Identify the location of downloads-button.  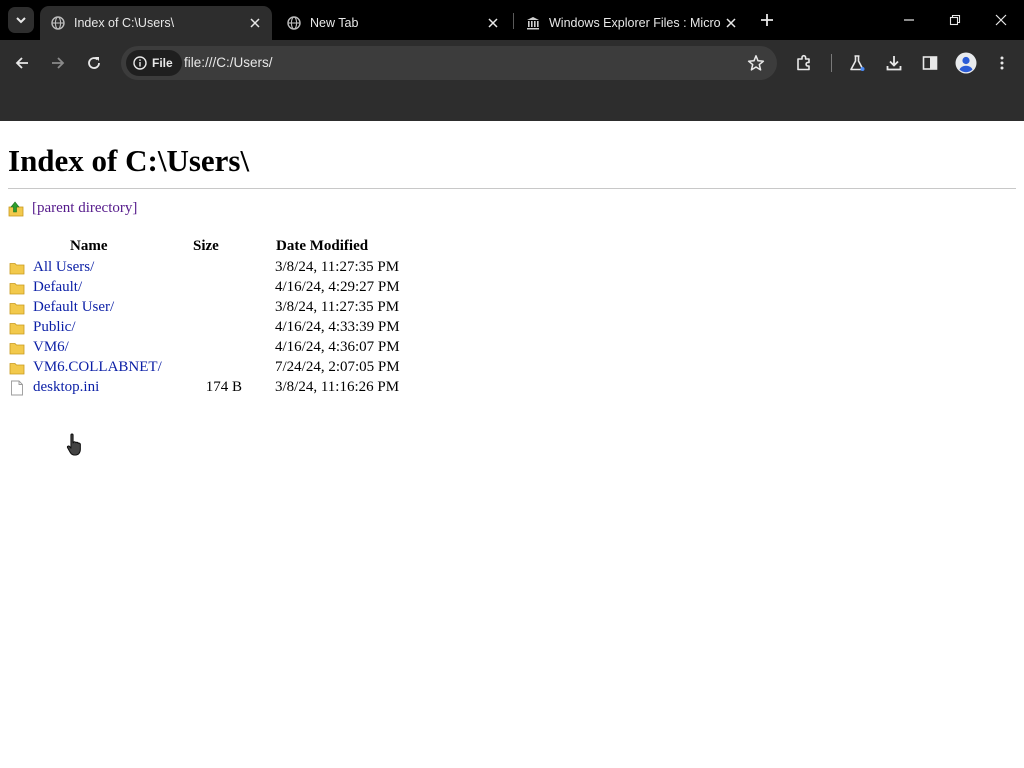
(894, 63).